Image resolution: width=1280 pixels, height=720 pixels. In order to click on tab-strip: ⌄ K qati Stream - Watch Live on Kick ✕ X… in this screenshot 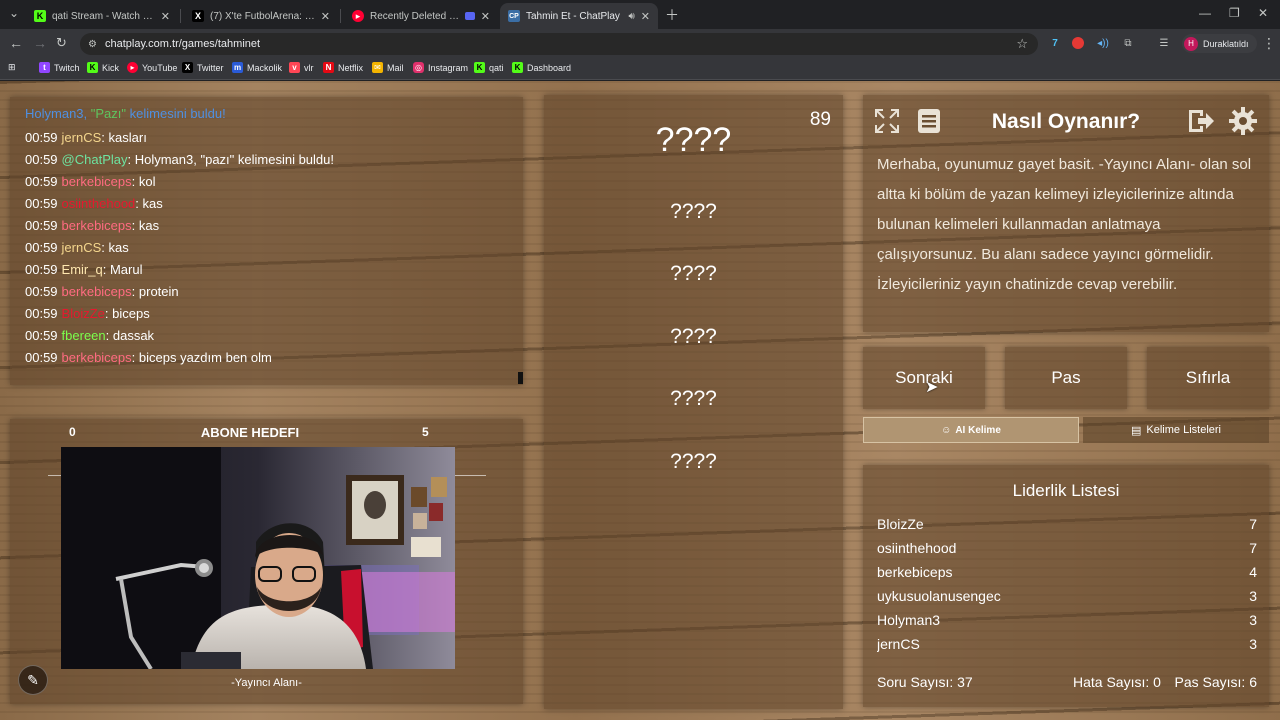, I will do `click(640, 14)`.